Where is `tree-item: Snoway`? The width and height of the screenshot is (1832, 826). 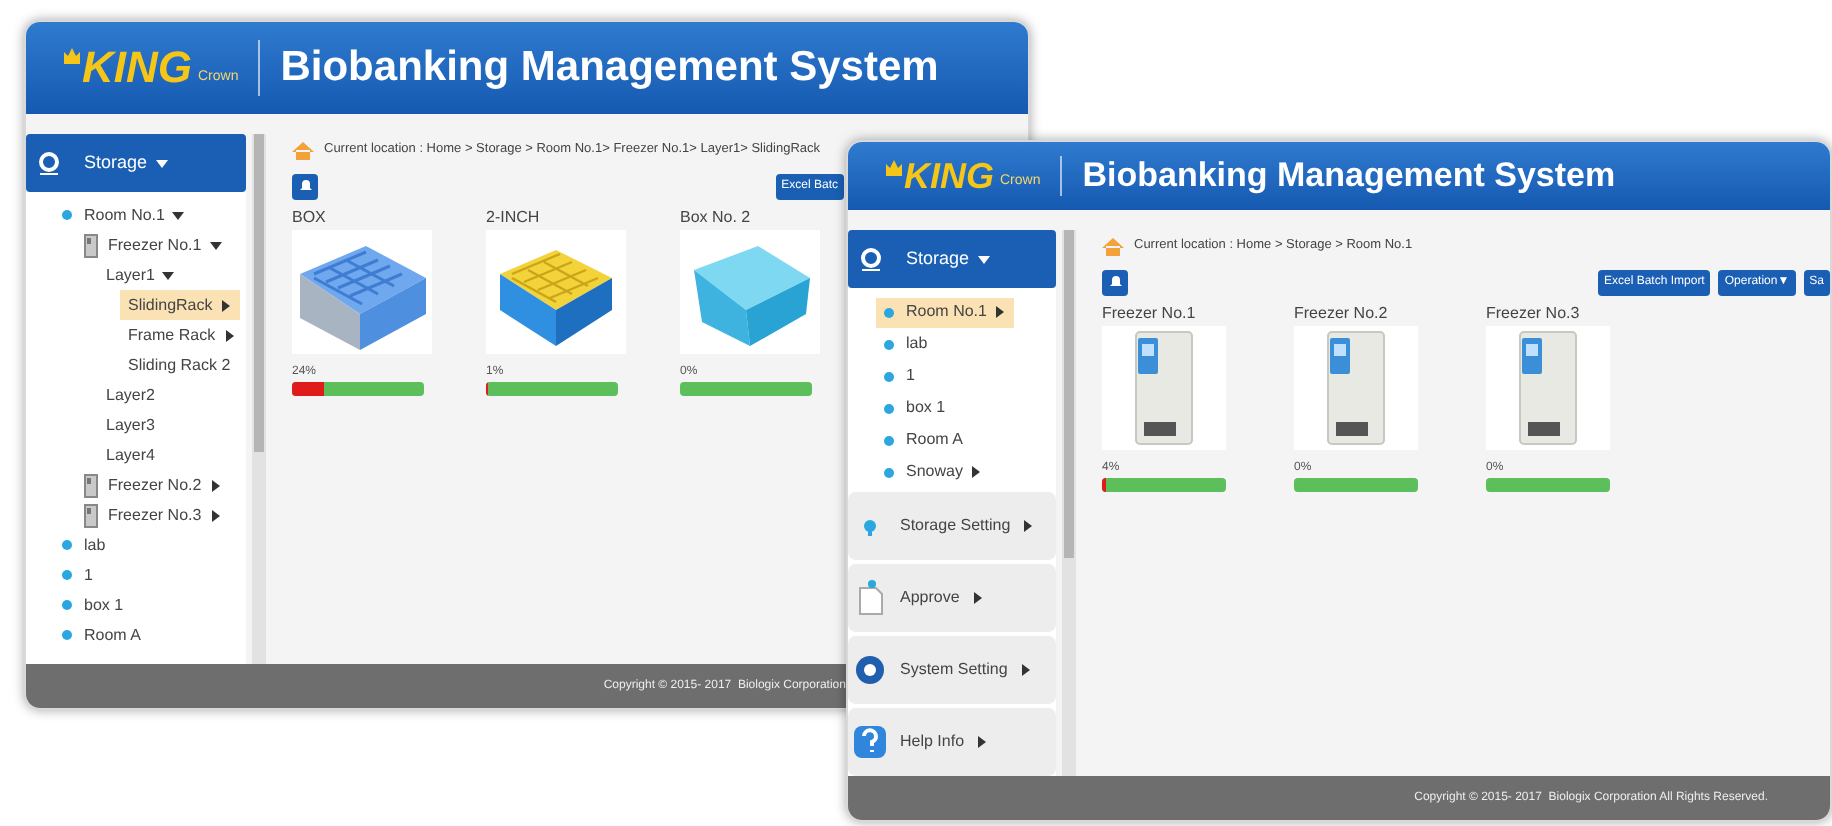
tree-item: Snoway is located at coordinates (933, 472).